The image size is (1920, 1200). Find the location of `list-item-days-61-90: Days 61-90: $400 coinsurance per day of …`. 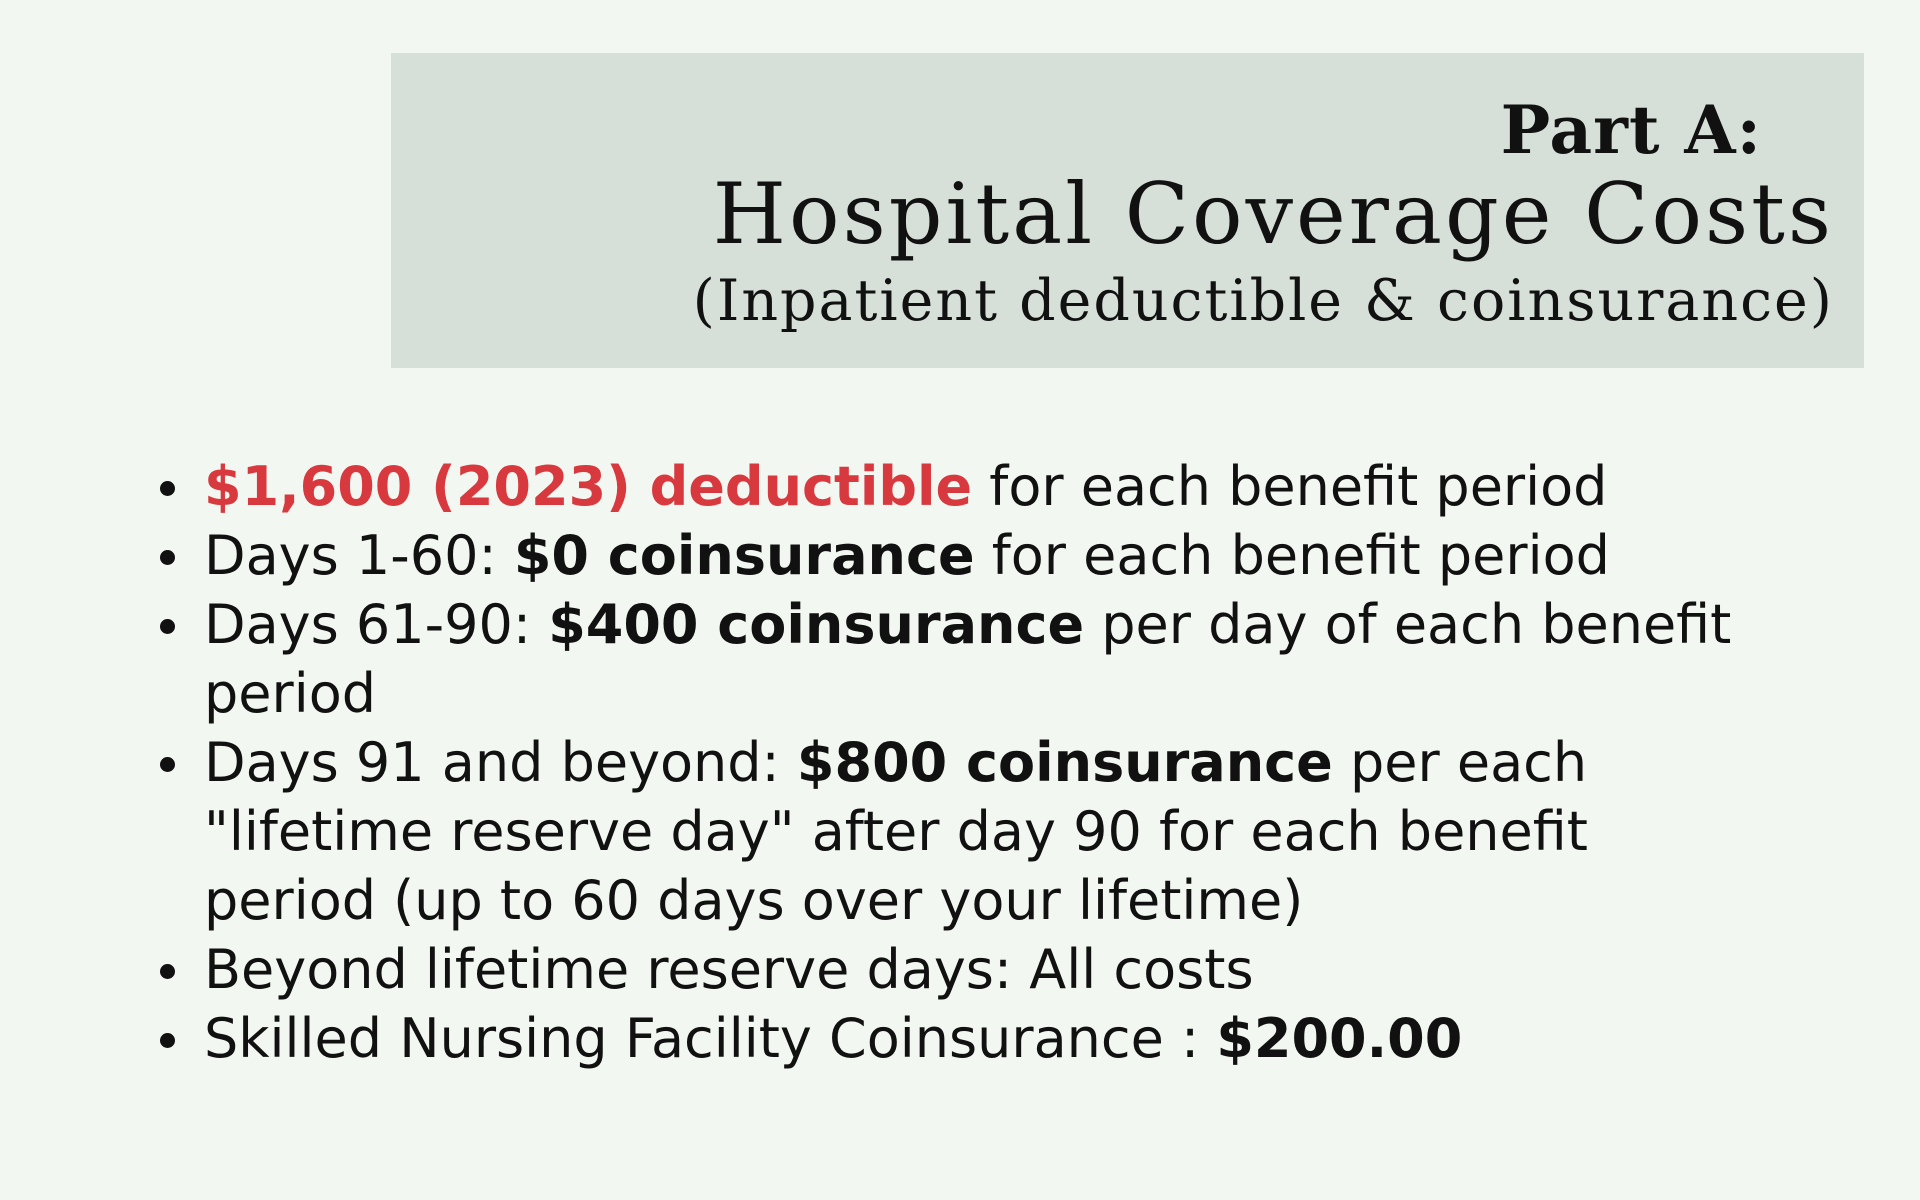

list-item-days-61-90: Days 61-90: $400 coinsurance per day of … is located at coordinates (962, 659).